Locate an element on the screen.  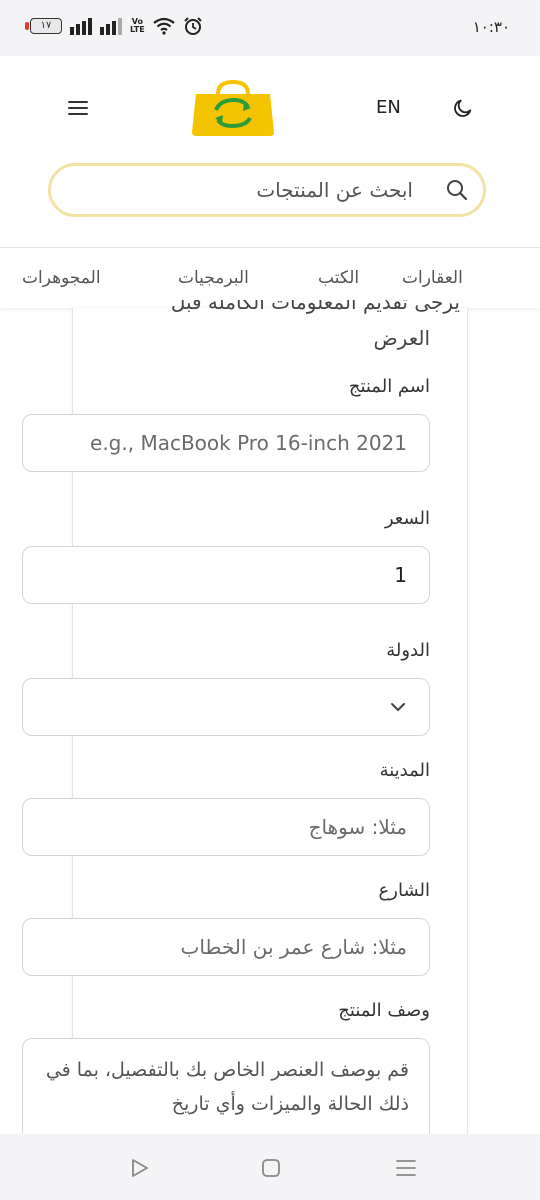
category-jewelry: المجوهرات is located at coordinates (61, 278).